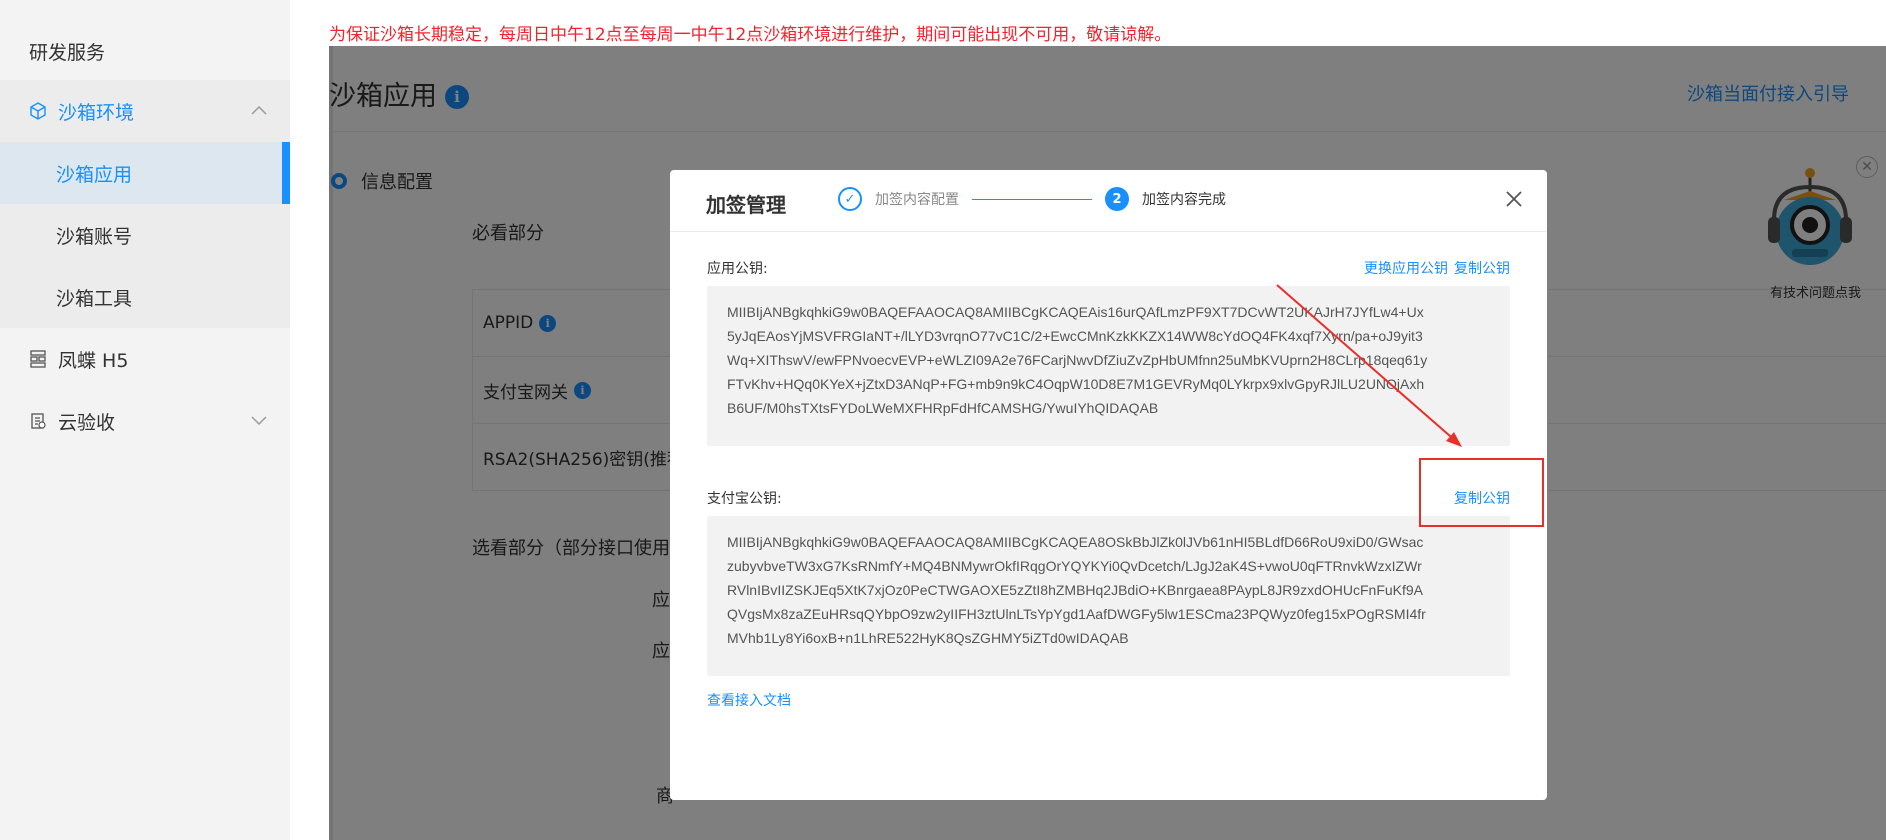  What do you see at coordinates (67, 53) in the screenshot?
I see `sidebar-section-title: 研发服务` at bounding box center [67, 53].